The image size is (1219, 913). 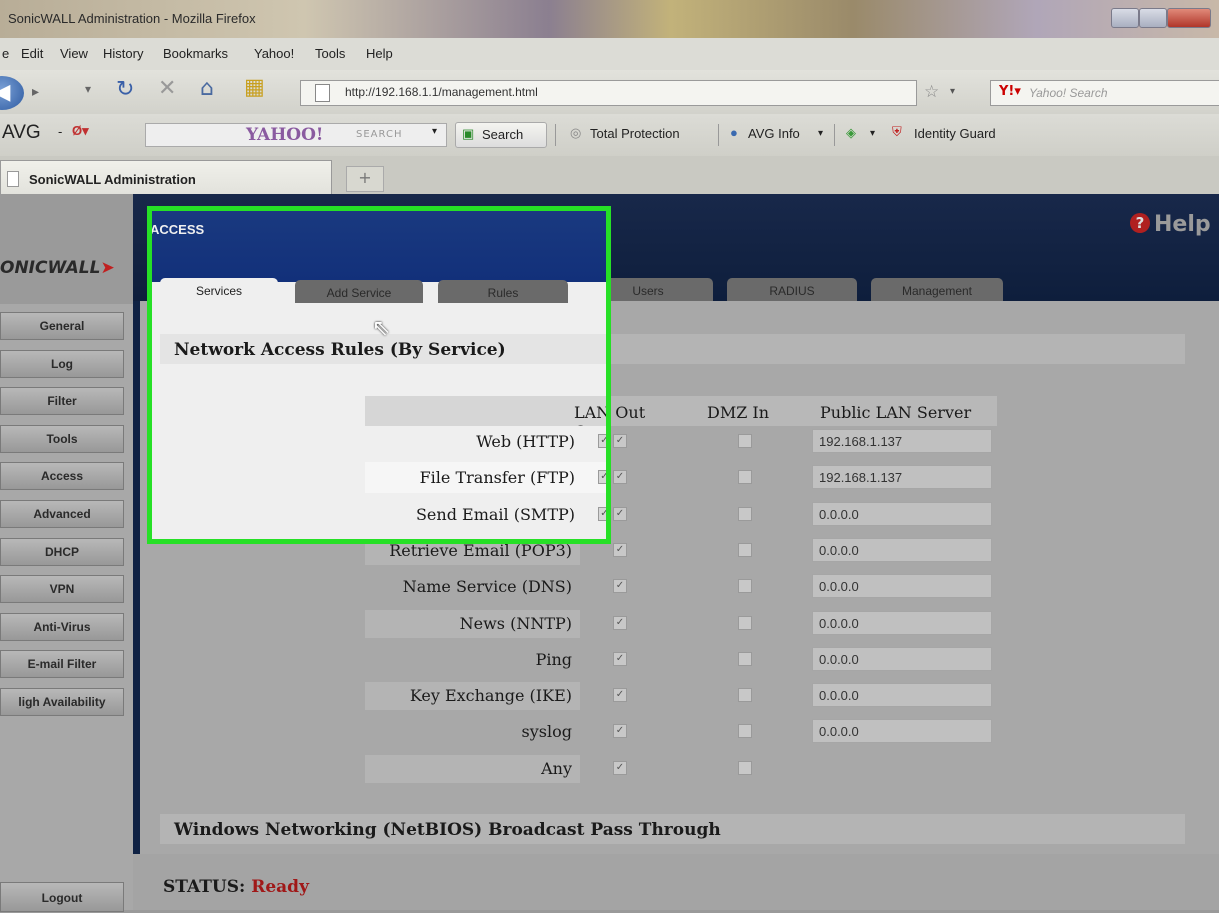 I want to click on nav-vpn: VPN, so click(x=62, y=589).